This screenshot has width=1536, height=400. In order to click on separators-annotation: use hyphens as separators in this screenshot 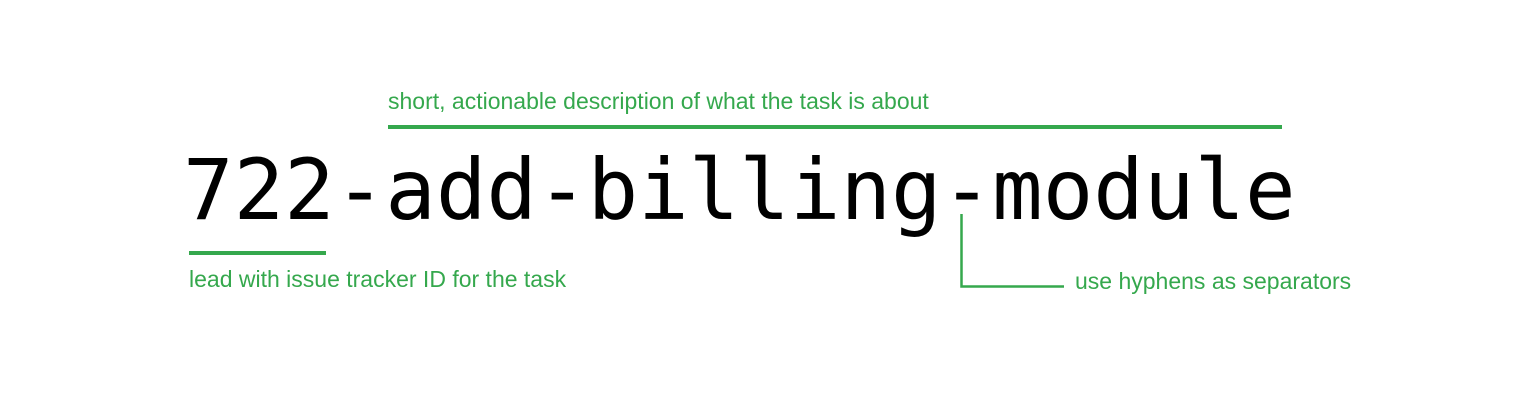, I will do `click(1213, 281)`.